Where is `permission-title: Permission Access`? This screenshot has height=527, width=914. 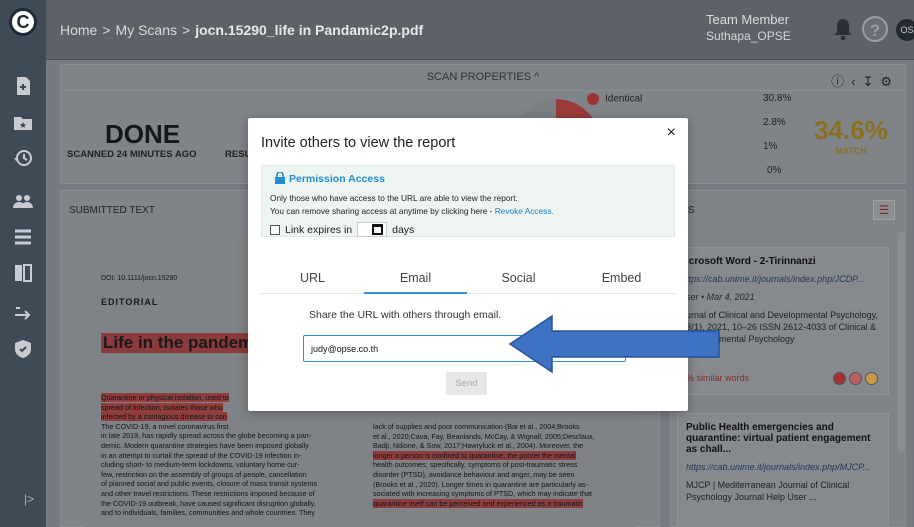
permission-title: Permission Access is located at coordinates (337, 179).